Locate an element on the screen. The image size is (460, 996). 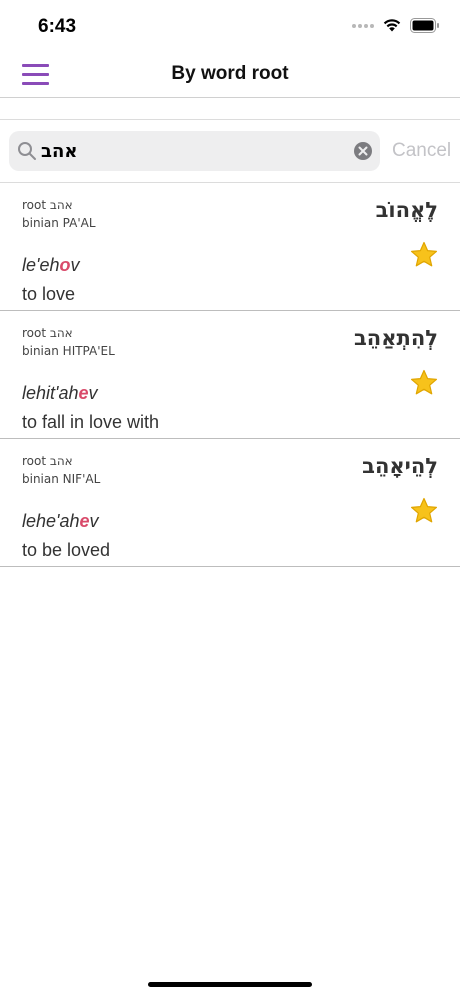
transliteration: lehe'ahev is located at coordinates (60, 521).